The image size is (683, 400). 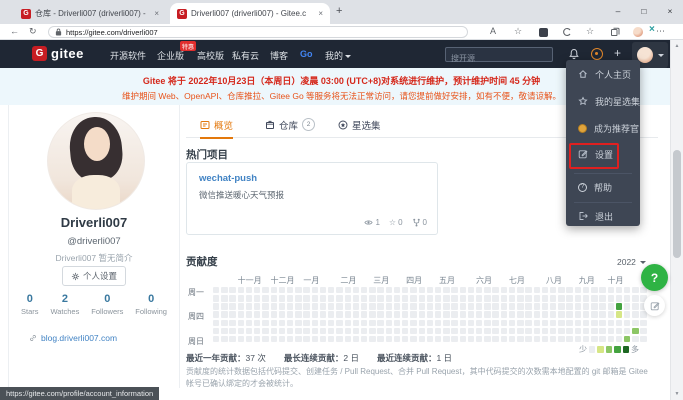 What do you see at coordinates (64, 304) in the screenshot?
I see `stat-watches: 2 Watches` at bounding box center [64, 304].